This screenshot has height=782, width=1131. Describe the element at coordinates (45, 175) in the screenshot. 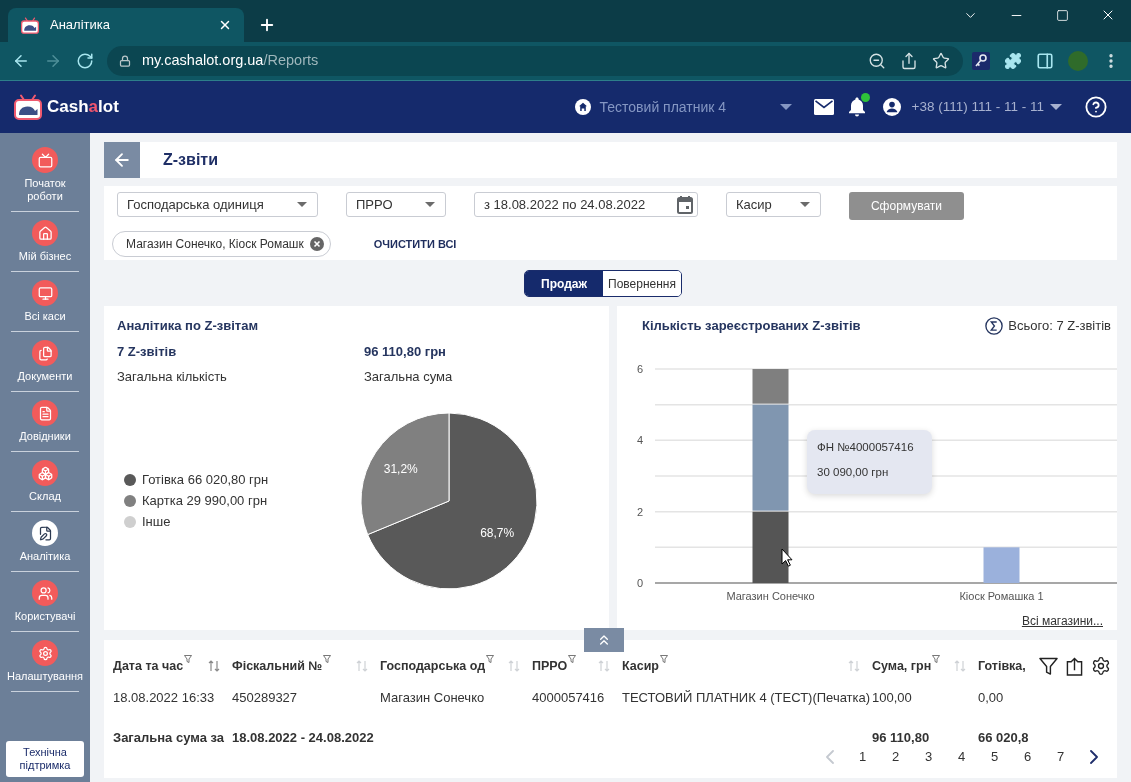

I see `sidebar-item: Початок роботи` at that location.